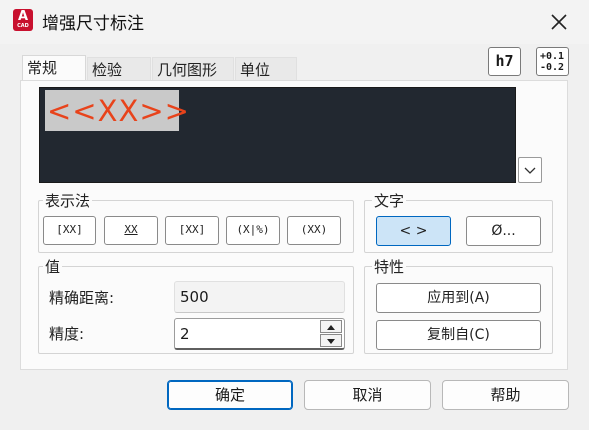 Image resolution: width=589 pixels, height=430 pixels. I want to click on triangle-up-icon, so click(331, 327).